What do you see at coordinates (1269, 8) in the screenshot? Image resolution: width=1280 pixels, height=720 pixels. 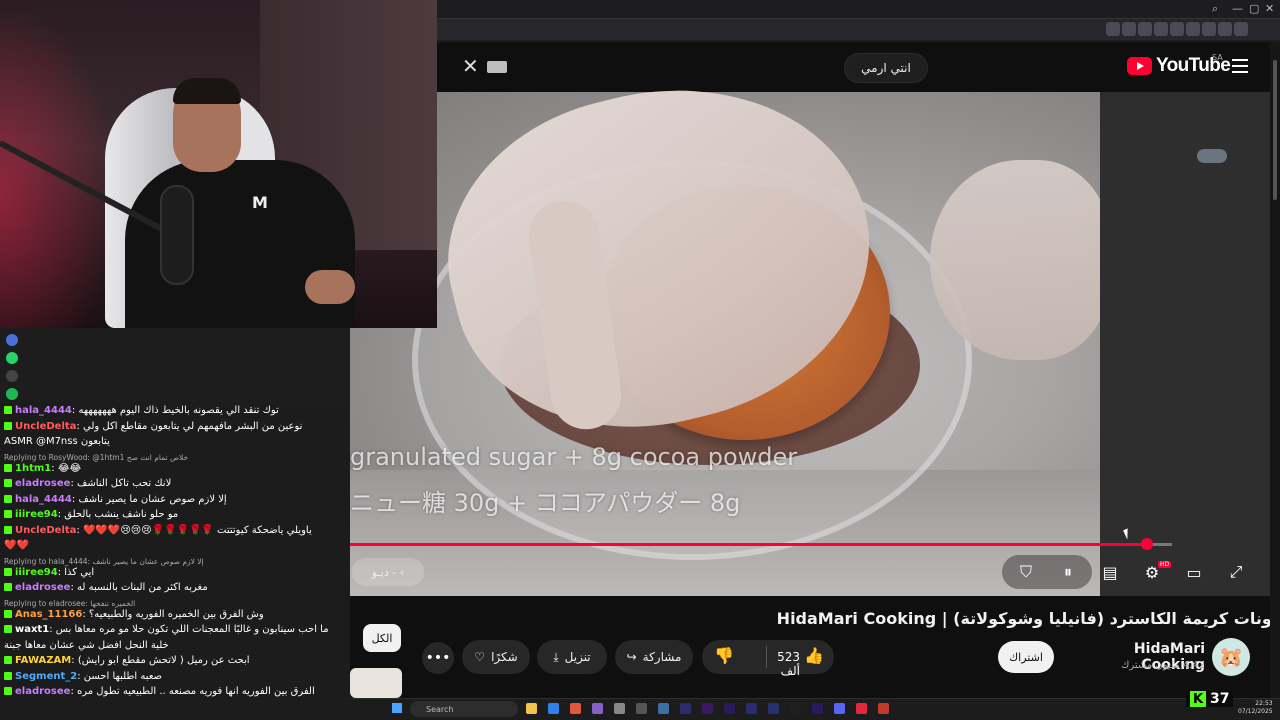 I see `close-window-icon: ✕` at bounding box center [1269, 8].